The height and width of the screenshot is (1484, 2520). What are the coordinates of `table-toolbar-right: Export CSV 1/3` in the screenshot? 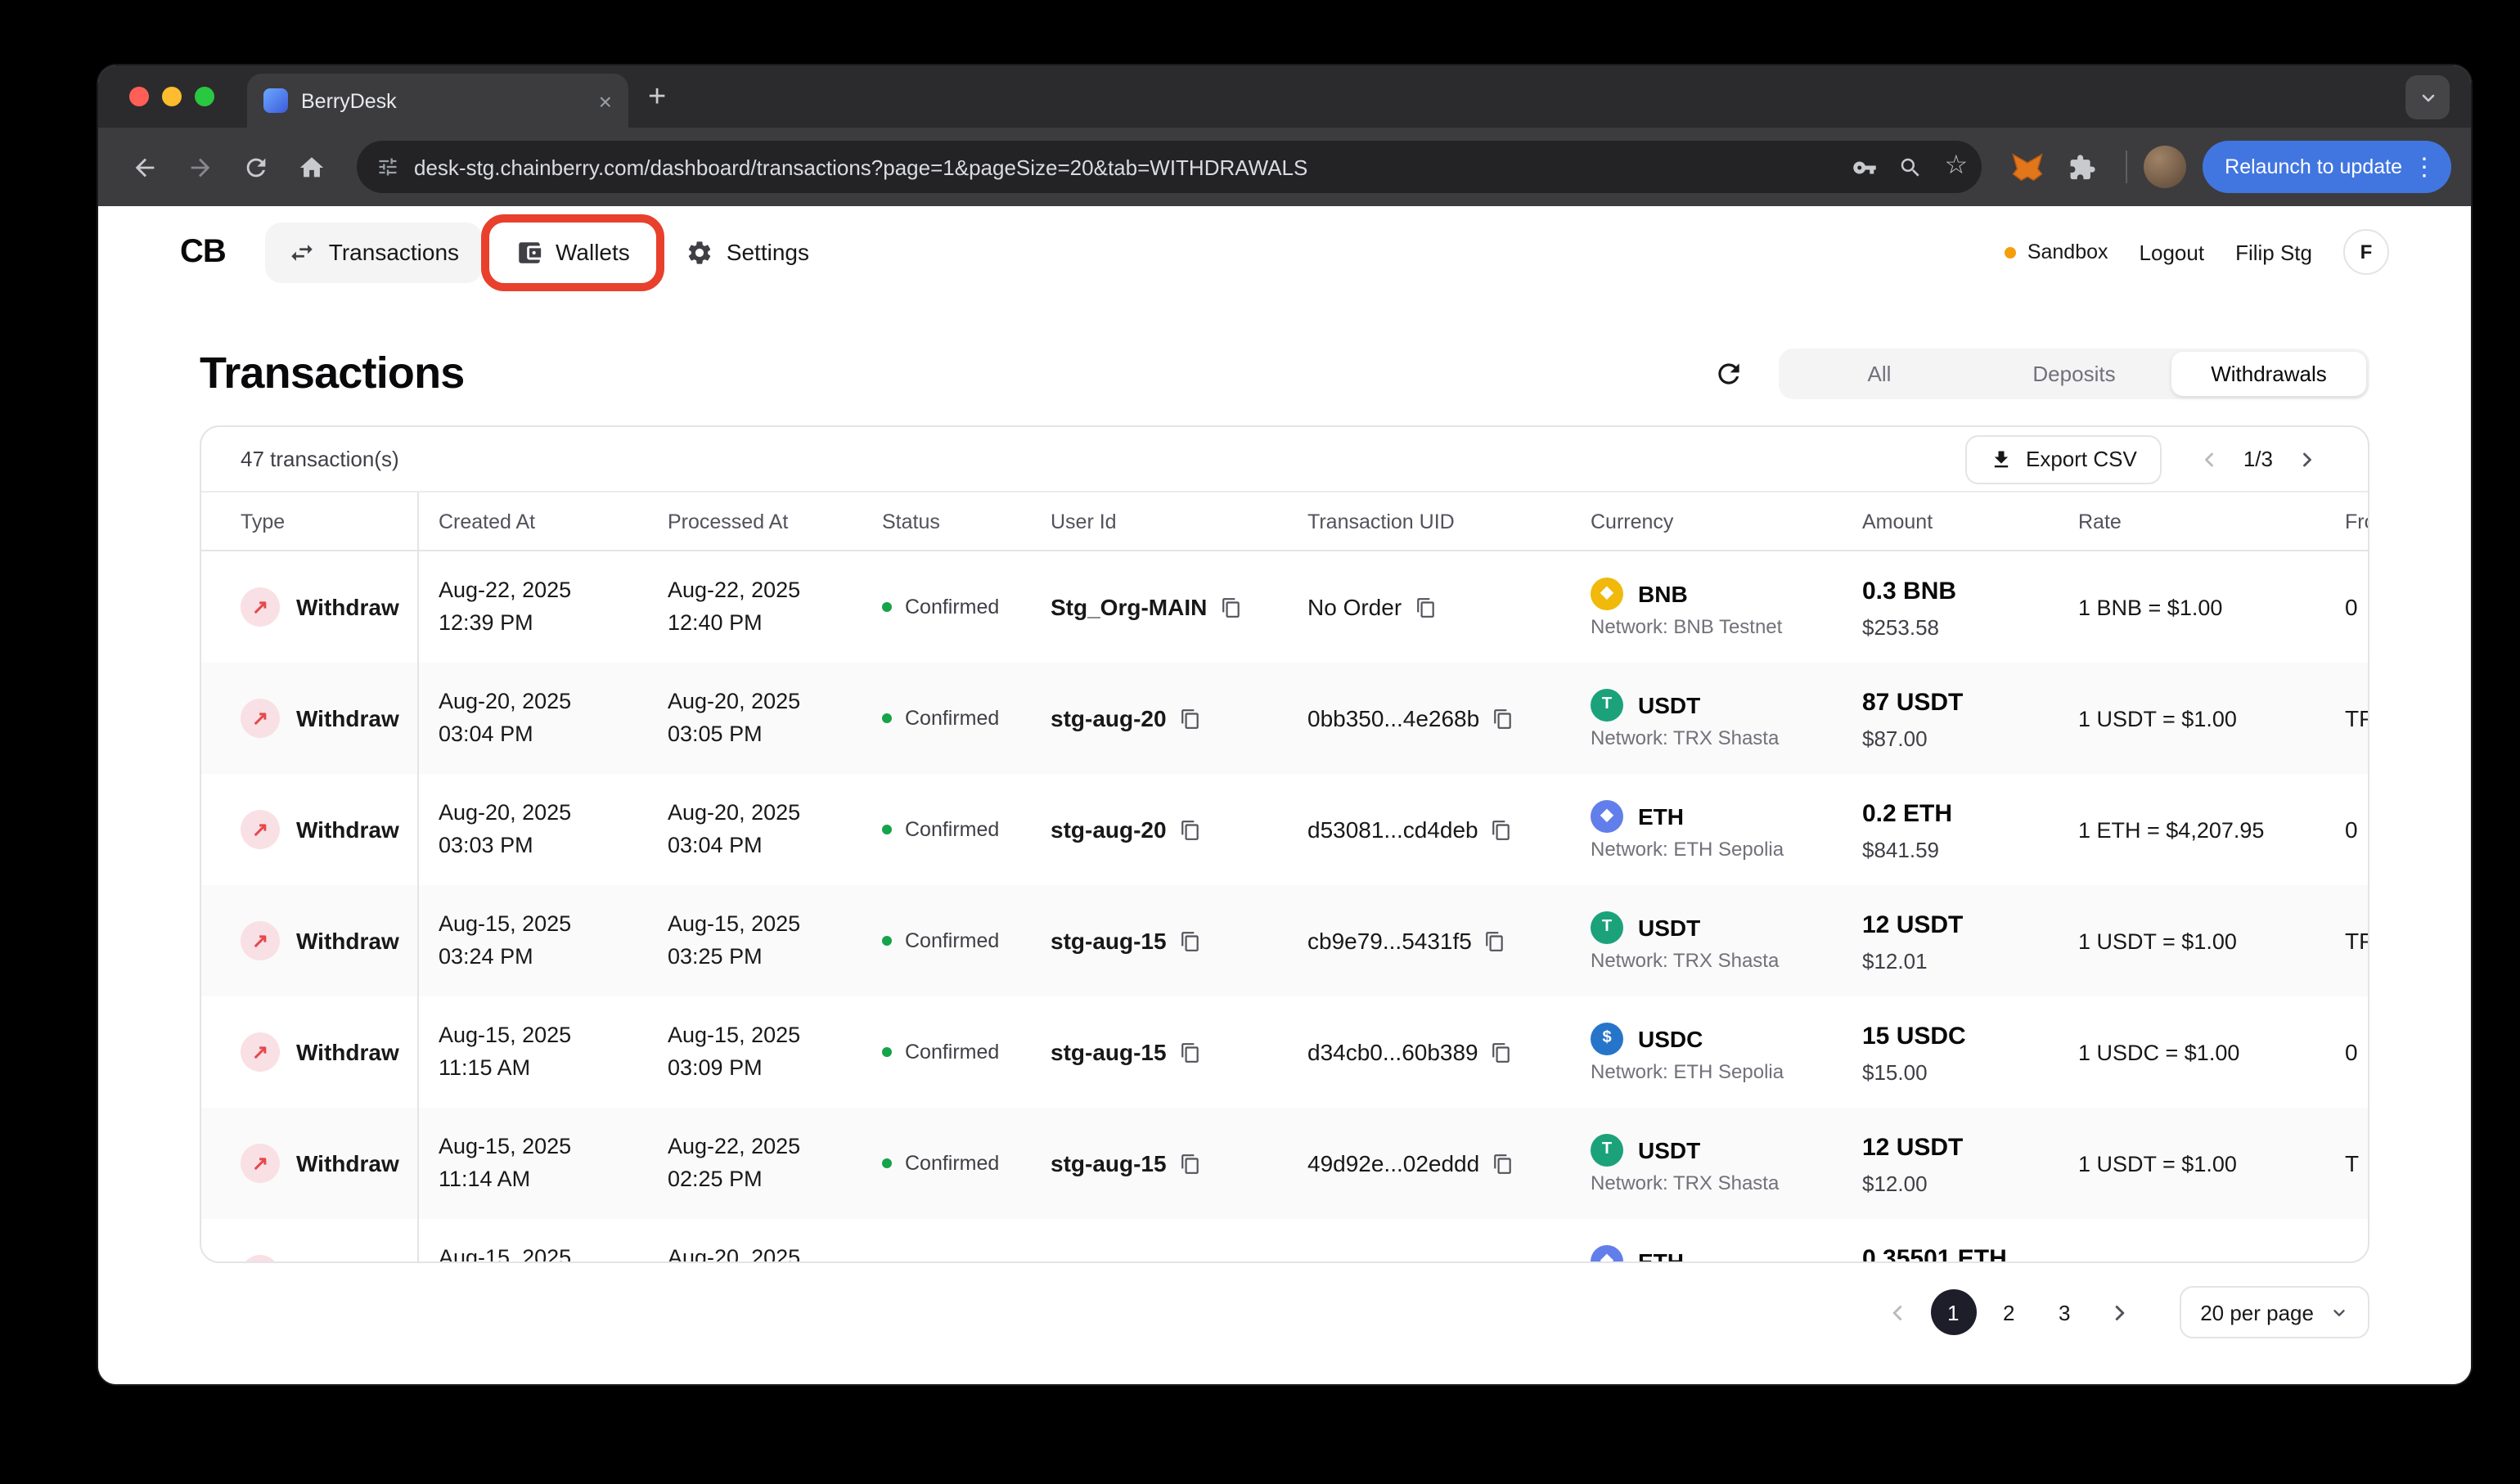 It's located at (2147, 458).